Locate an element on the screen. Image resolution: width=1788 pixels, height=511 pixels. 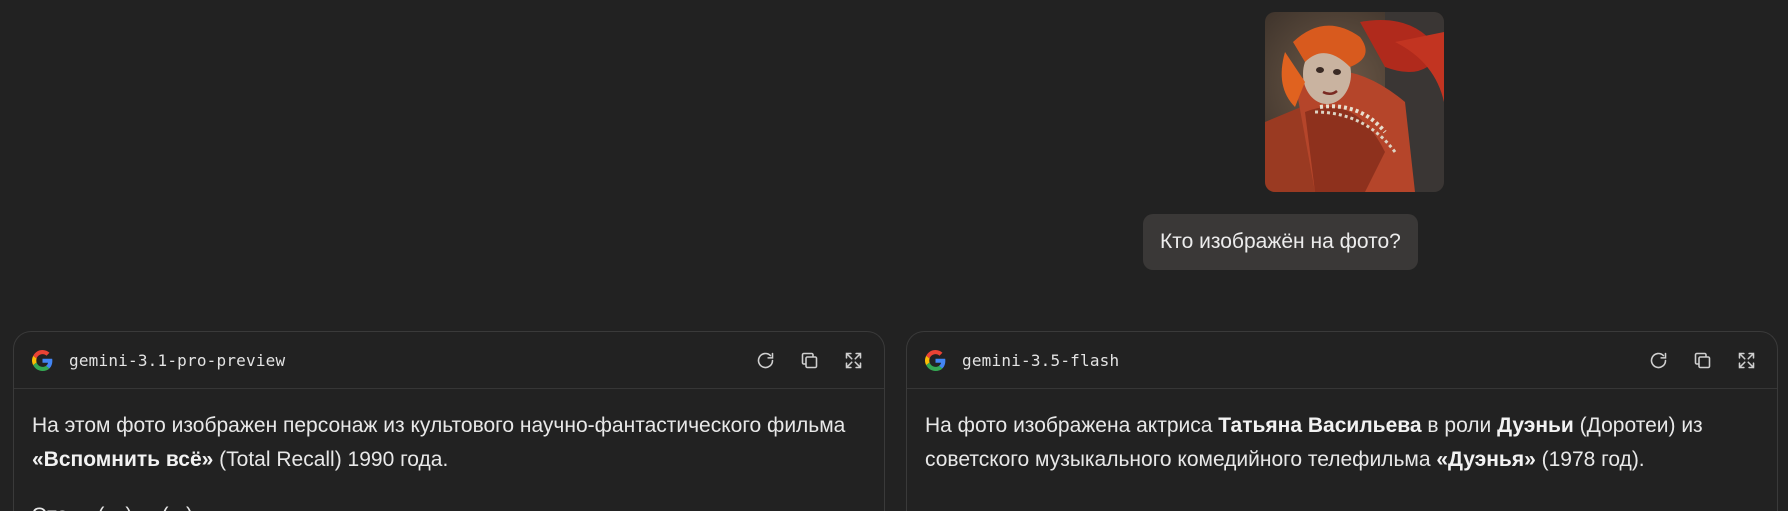
response-paragraph: Это ... (—) ... (...). is located at coordinates (449, 505).